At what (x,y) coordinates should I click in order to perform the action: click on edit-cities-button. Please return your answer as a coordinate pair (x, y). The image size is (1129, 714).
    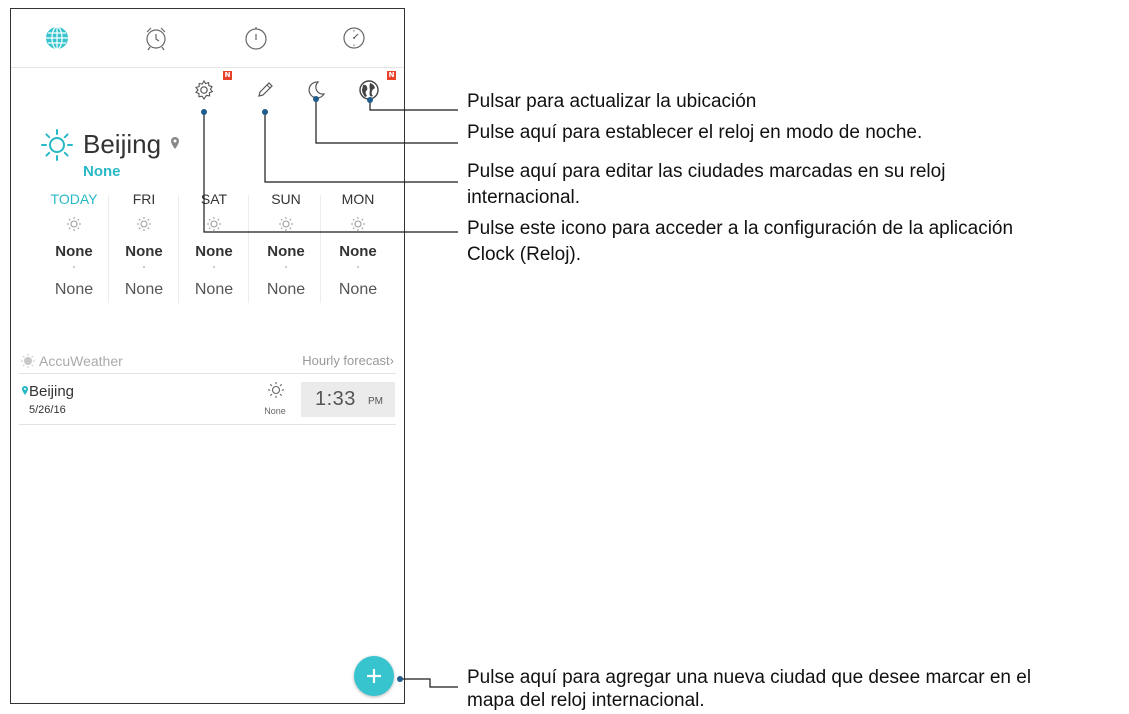
    Looking at the image, I should click on (265, 90).